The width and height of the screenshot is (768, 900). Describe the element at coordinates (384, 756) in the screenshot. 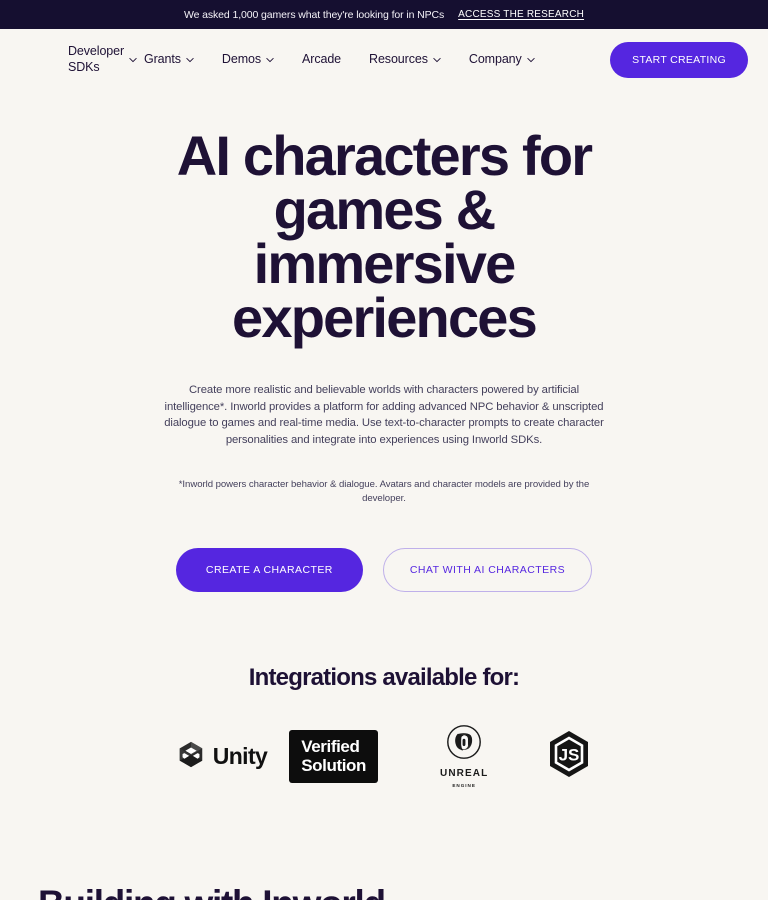

I see `integration-logos-row: Unity Verified Solution UNREAL ENGINE JS` at that location.